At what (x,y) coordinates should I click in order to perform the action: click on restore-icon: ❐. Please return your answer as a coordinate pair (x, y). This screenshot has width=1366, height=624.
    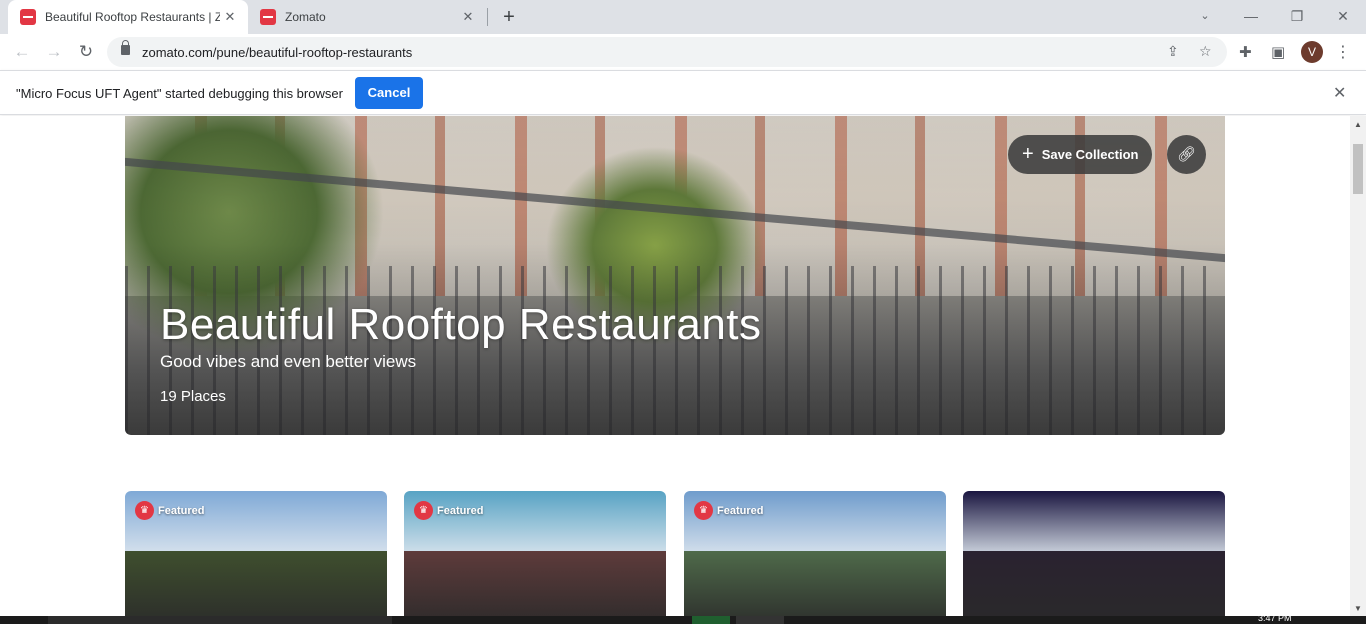
    Looking at the image, I should click on (1297, 16).